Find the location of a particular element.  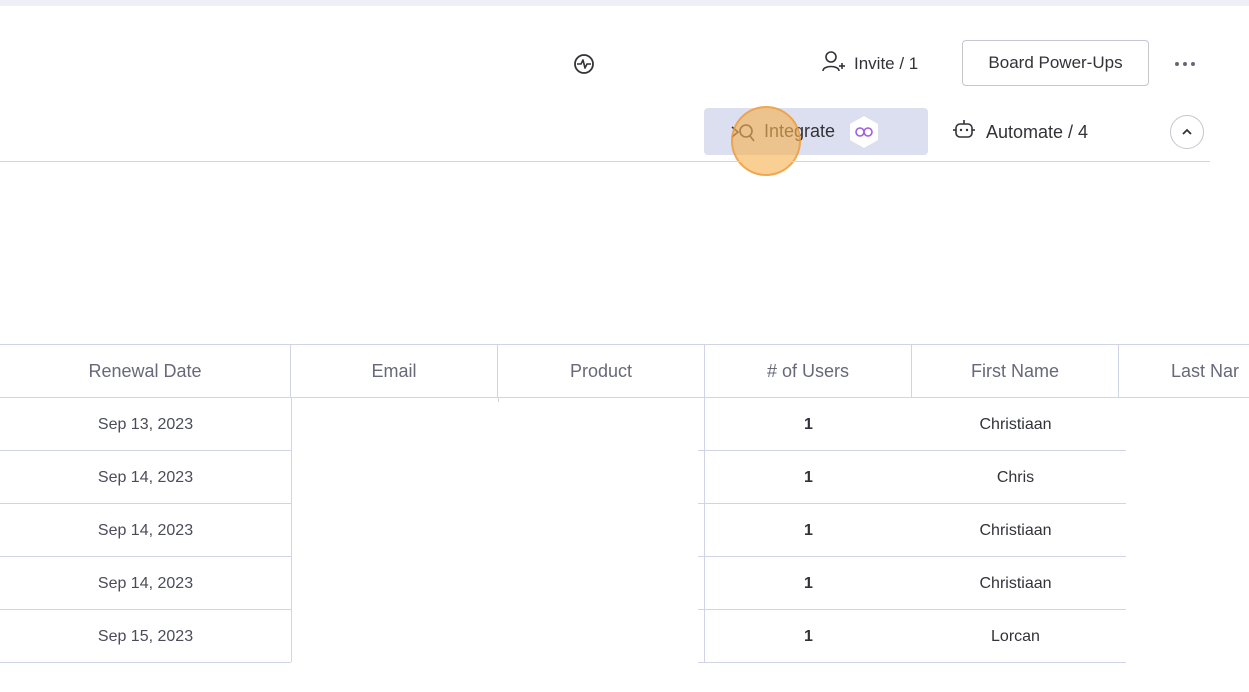

column-header-email: Email is located at coordinates (394, 371).